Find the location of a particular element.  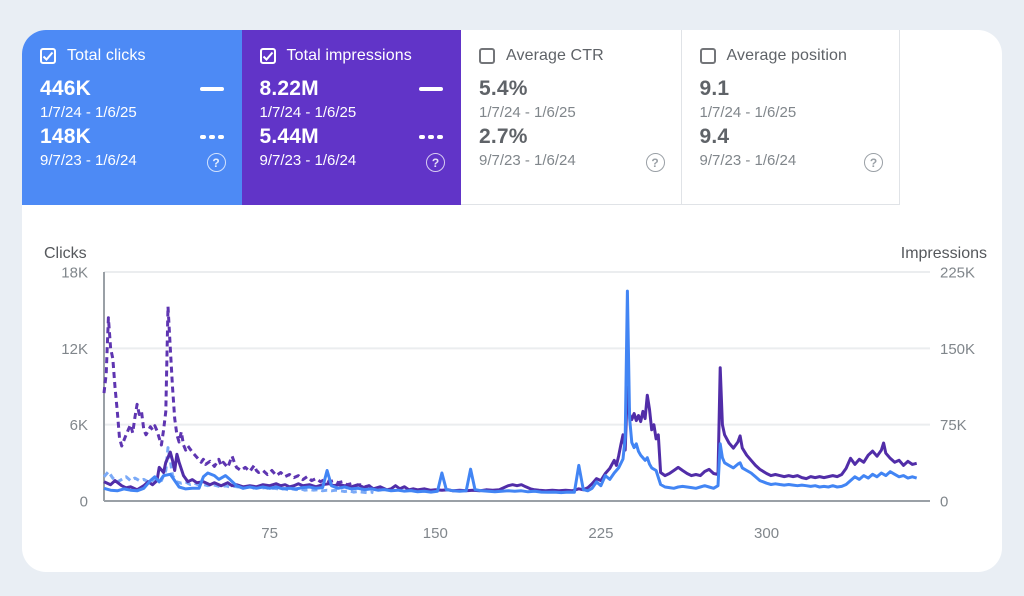

x-axis-tick-label: 225 is located at coordinates (600, 533).